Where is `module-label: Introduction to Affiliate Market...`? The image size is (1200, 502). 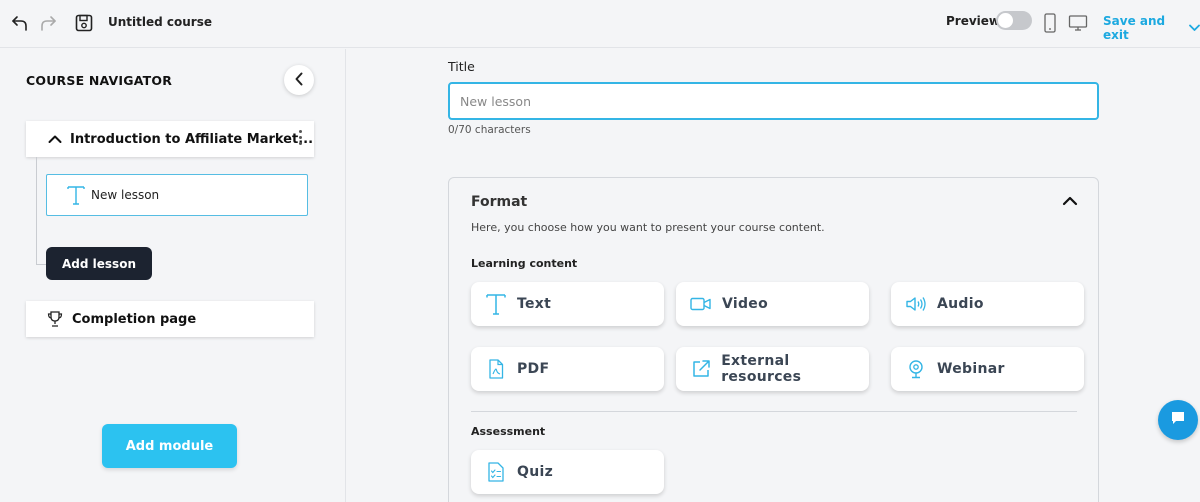
module-label: Introduction to Affiliate Market... is located at coordinates (192, 139).